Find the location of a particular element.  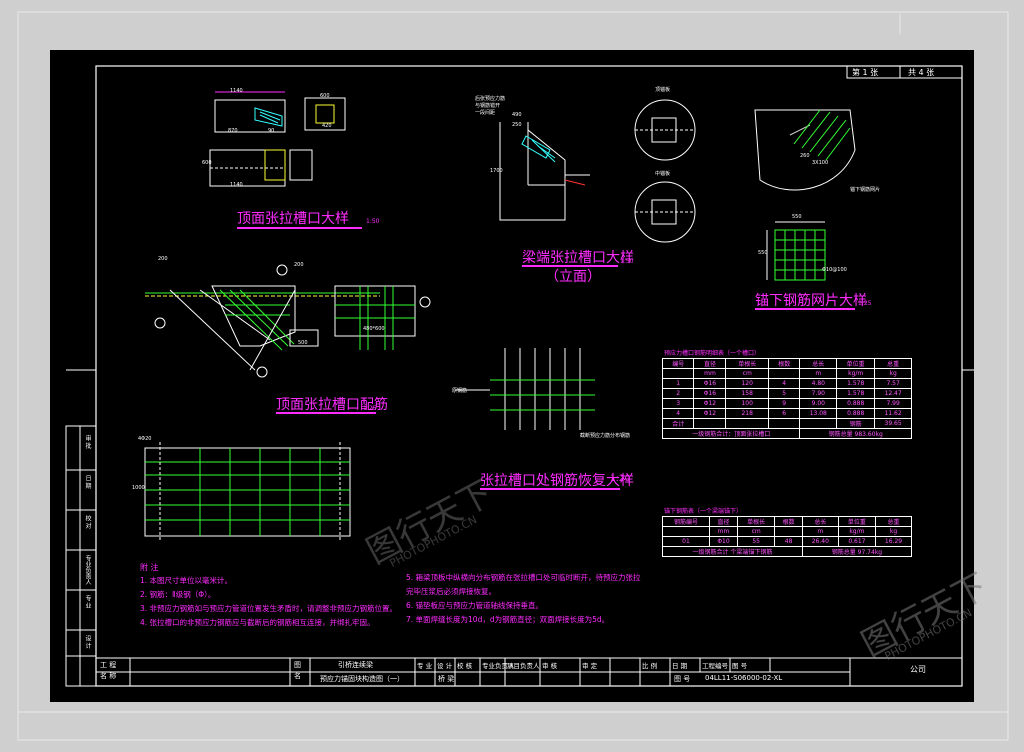

table-cell: 单位重 is located at coordinates (856, 363).